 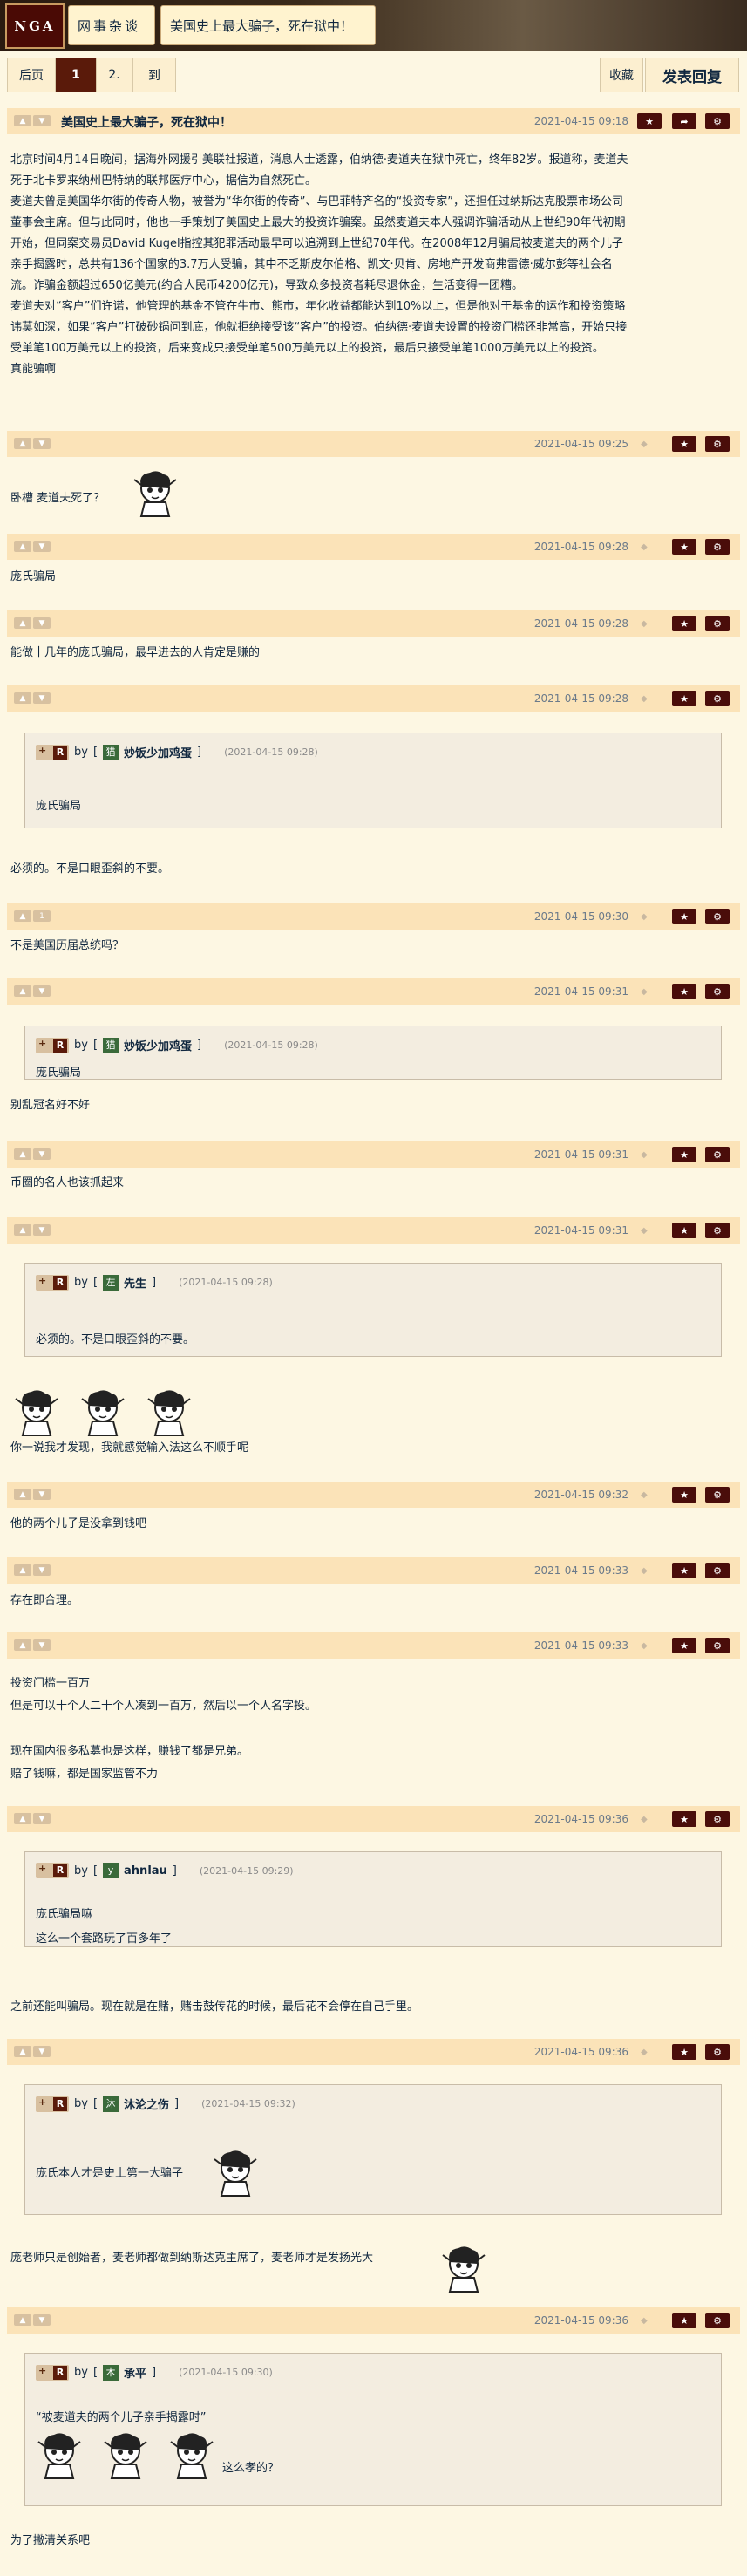 What do you see at coordinates (268, 25) in the screenshot?
I see `breadcrumb-thread: 美国史上最大骗子，死在狱中！` at bounding box center [268, 25].